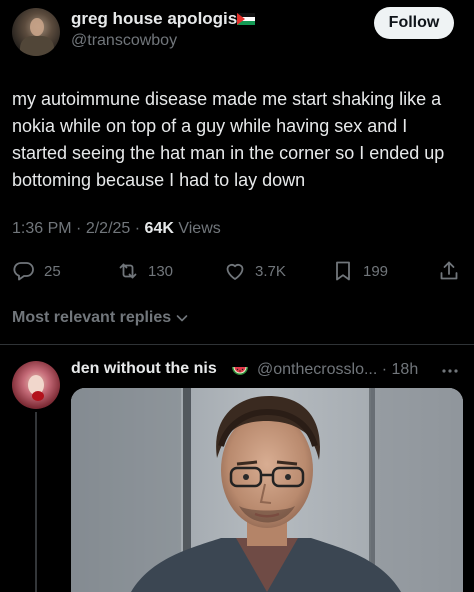 The image size is (474, 592). What do you see at coordinates (237, 32) in the screenshot?
I see `tweet-header: greg house apologist @transcowboy Follow` at bounding box center [237, 32].